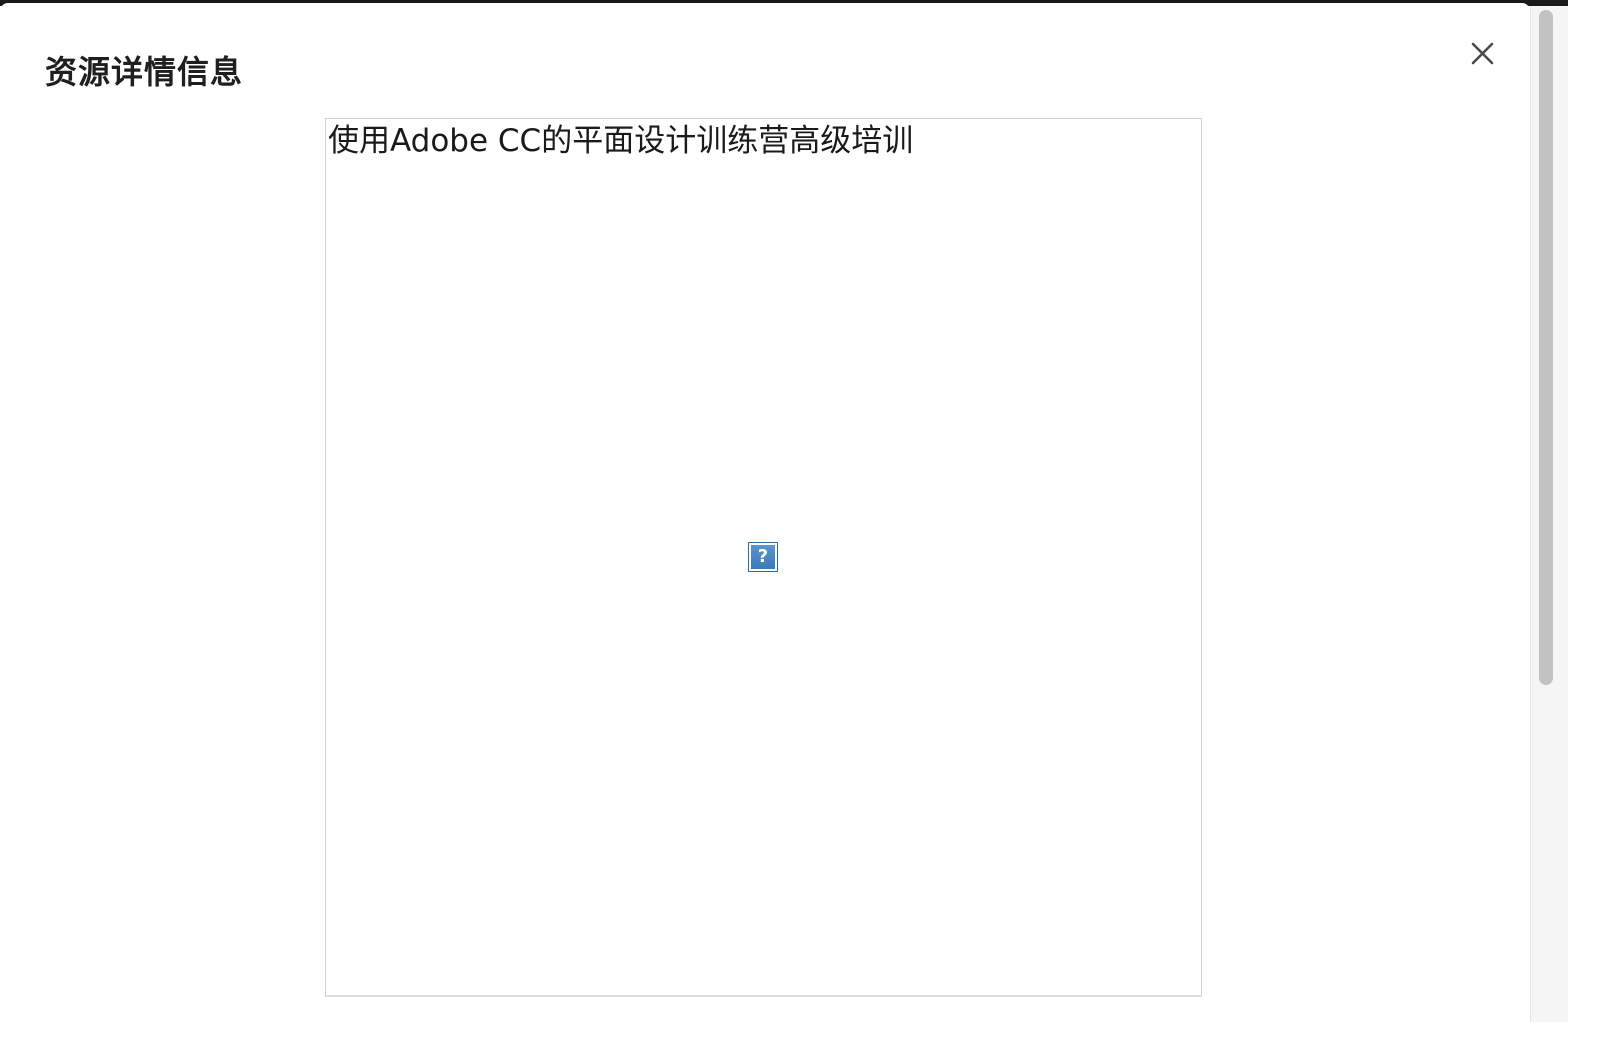 This screenshot has width=1602, height=1044. I want to click on broken-image-glyph: ?, so click(763, 557).